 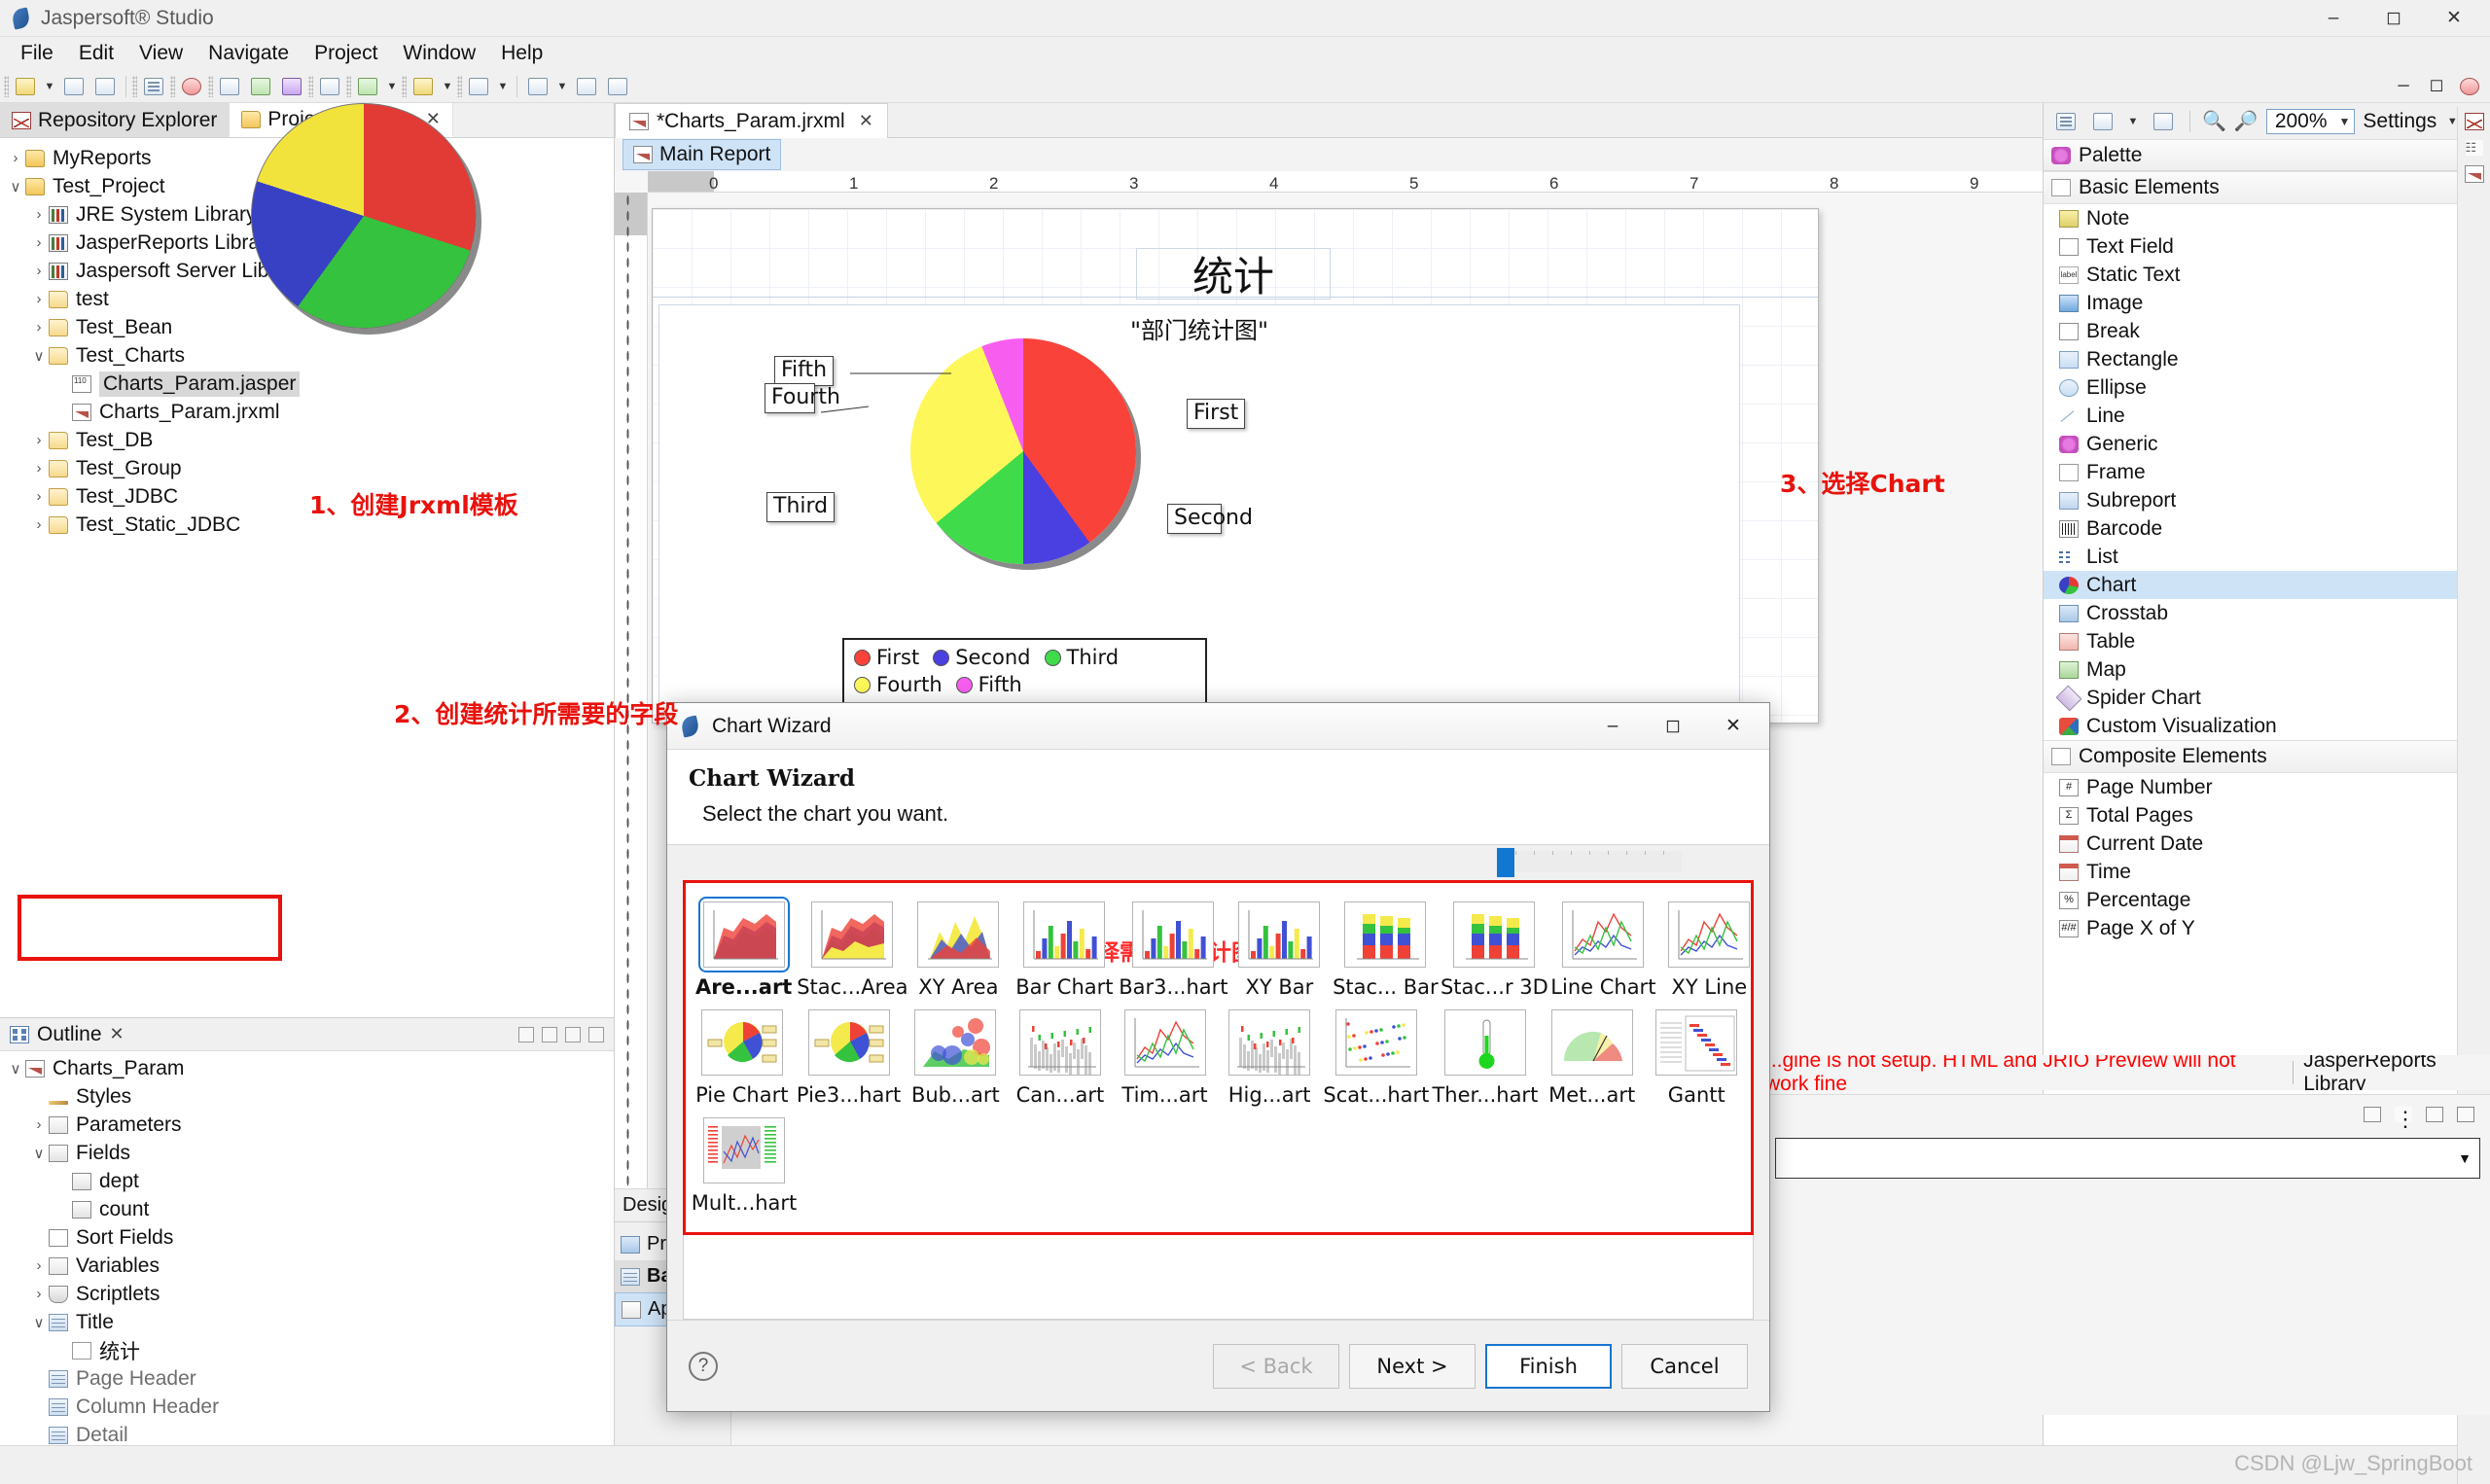 What do you see at coordinates (1548, 1366) in the screenshot?
I see `finish-button: Finish` at bounding box center [1548, 1366].